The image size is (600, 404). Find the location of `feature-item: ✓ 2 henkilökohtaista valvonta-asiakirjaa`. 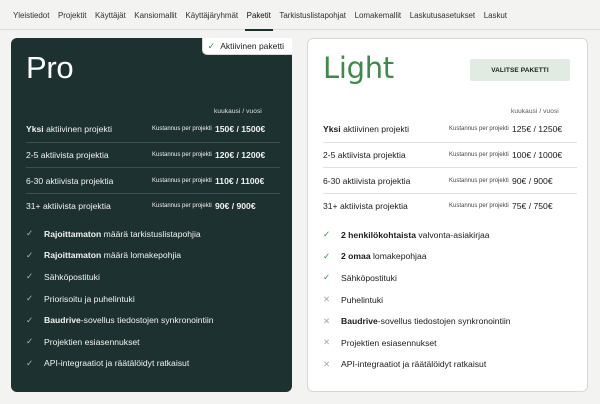

feature-item: ✓ 2 henkilökohtaista valvonta-asiakirjaa is located at coordinates (406, 234).